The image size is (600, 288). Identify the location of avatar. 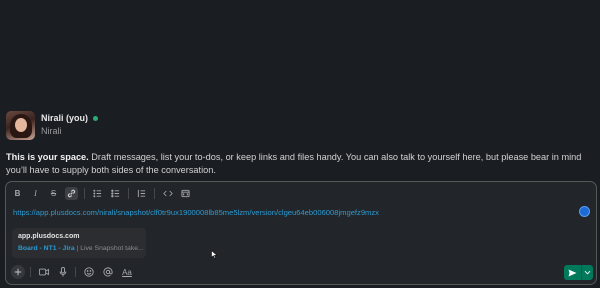
(20, 125).